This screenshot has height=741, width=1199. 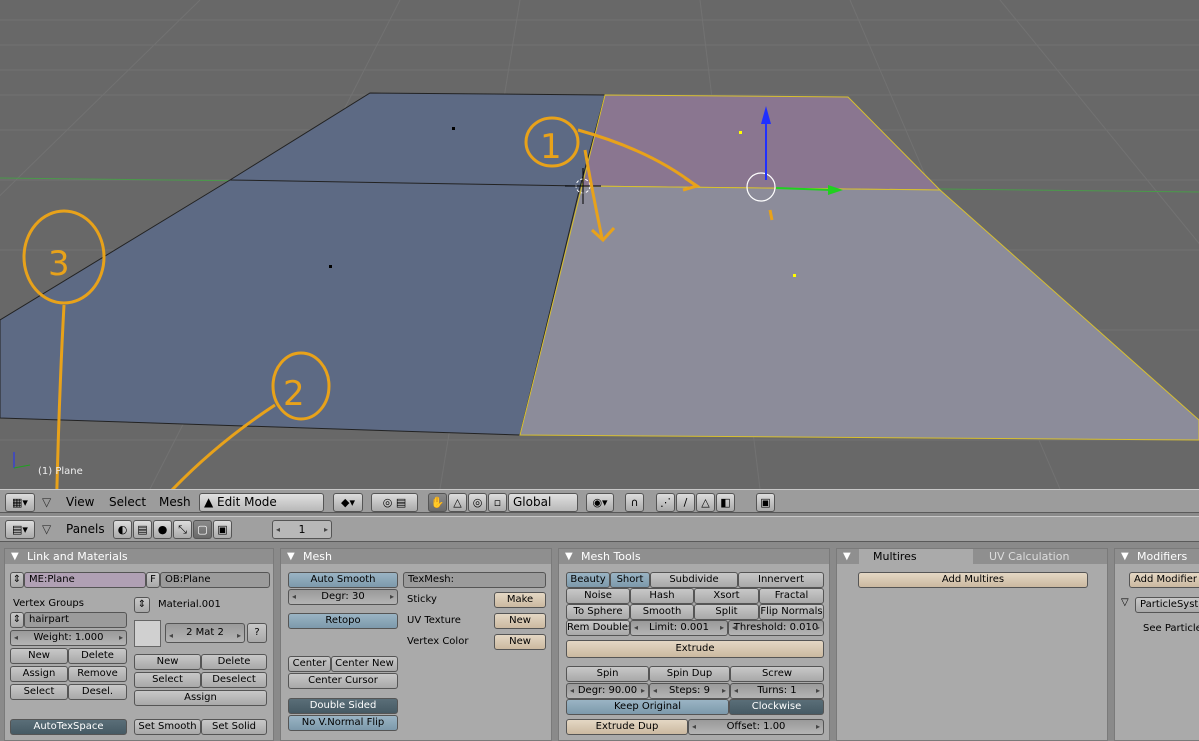 What do you see at coordinates (598, 612) in the screenshot?
I see `to-sphere-button: To Sphere` at bounding box center [598, 612].